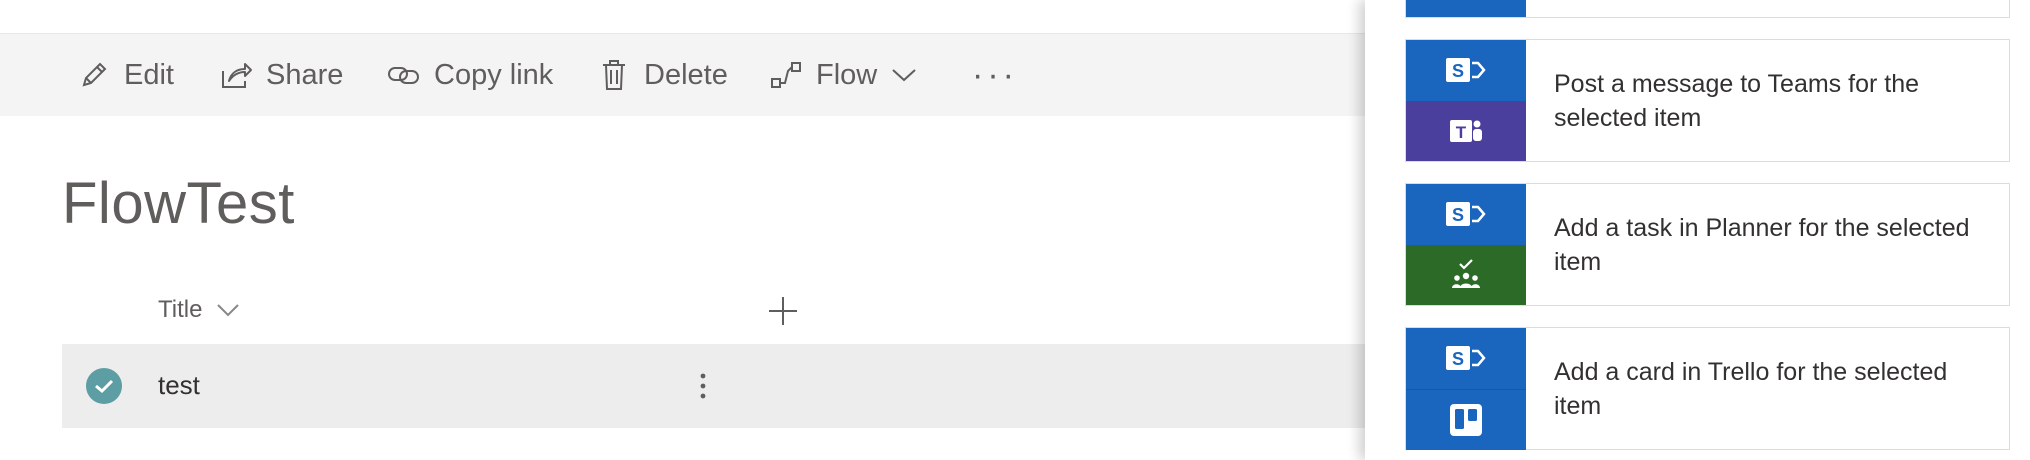 Image resolution: width=2030 pixels, height=460 pixels. I want to click on card-icons: S T, so click(1466, 100).